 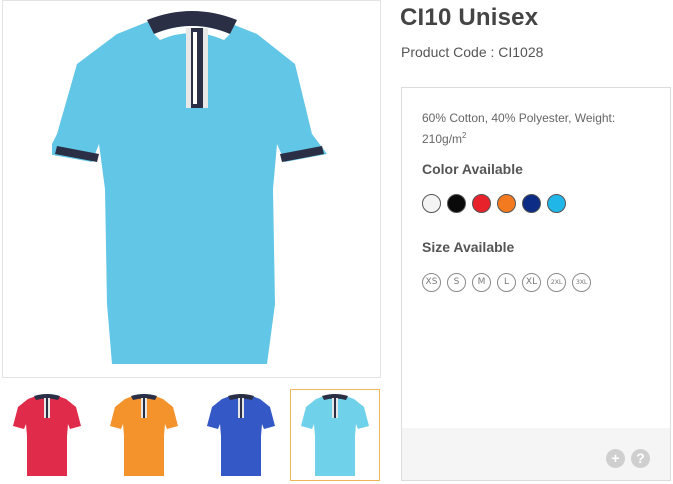 What do you see at coordinates (506, 203) in the screenshot?
I see `color-swatch-orange` at bounding box center [506, 203].